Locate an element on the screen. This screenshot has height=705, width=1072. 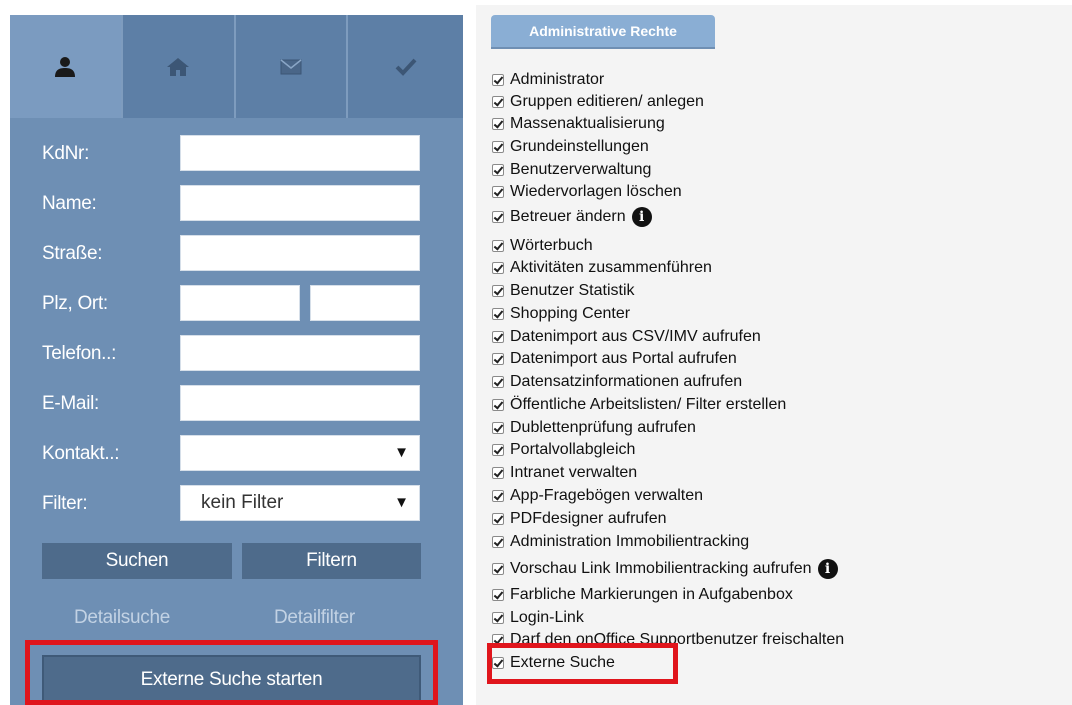
filter-select-value: kein Filter is located at coordinates (242, 502).